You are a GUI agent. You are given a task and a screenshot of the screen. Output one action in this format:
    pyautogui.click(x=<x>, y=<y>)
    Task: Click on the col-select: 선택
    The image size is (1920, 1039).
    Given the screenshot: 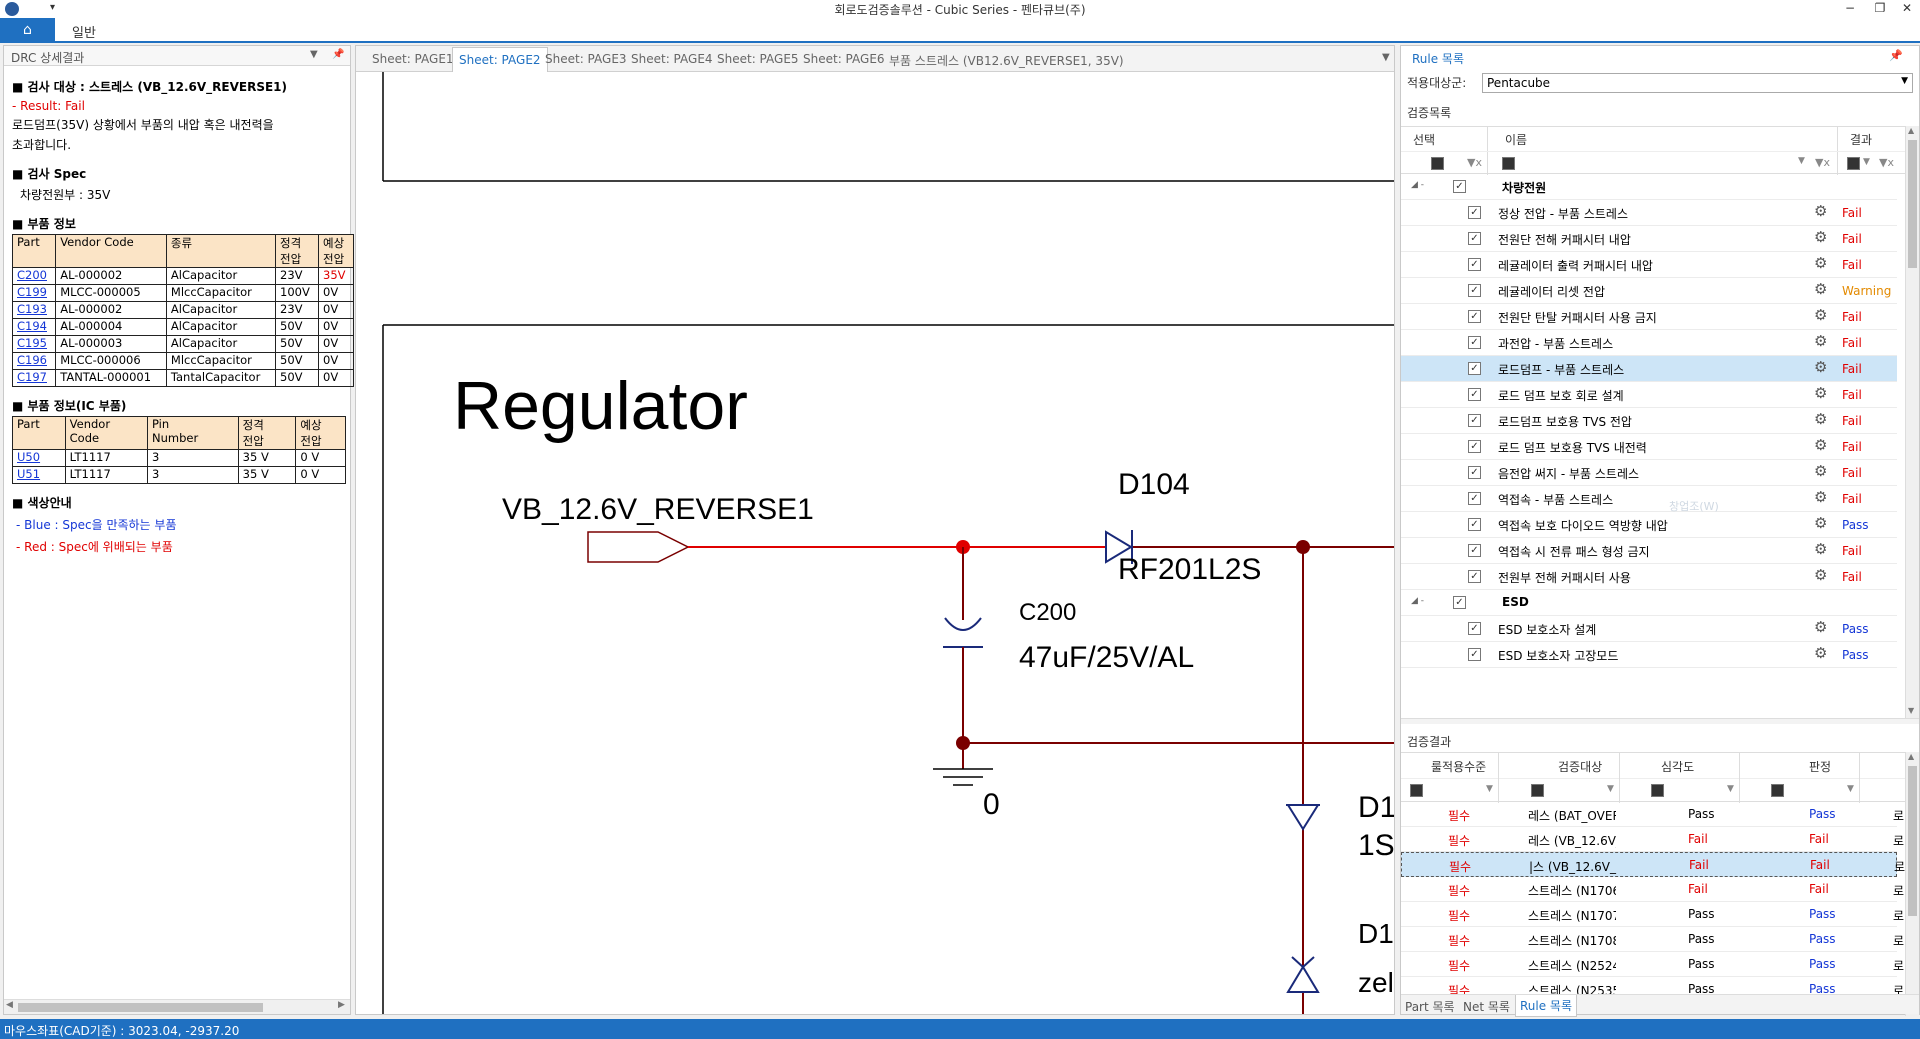 What is the action you would take?
    pyautogui.click(x=1424, y=139)
    